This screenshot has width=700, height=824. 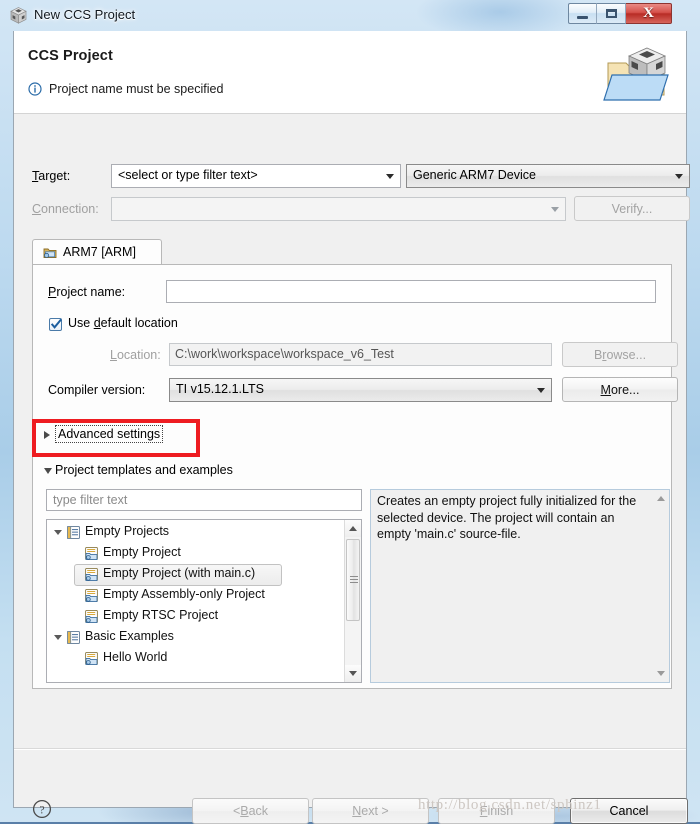 I want to click on template-filter-input: type filter text, so click(x=204, y=500).